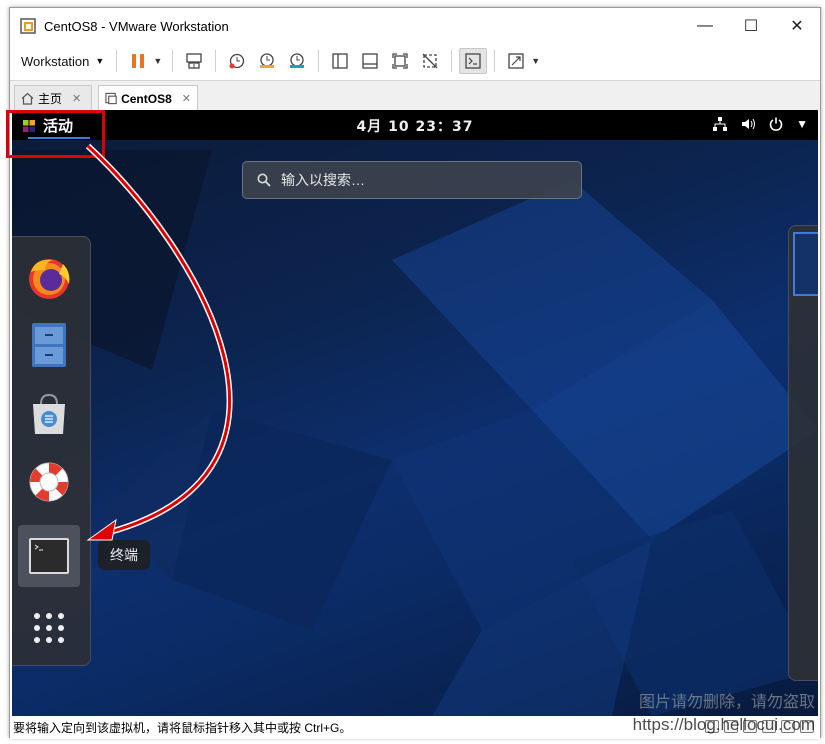  What do you see at coordinates (724, 714) in the screenshot?
I see `watermark: 图片请勿删除，请勿盗取 https://blog.hellocui.com` at bounding box center [724, 714].